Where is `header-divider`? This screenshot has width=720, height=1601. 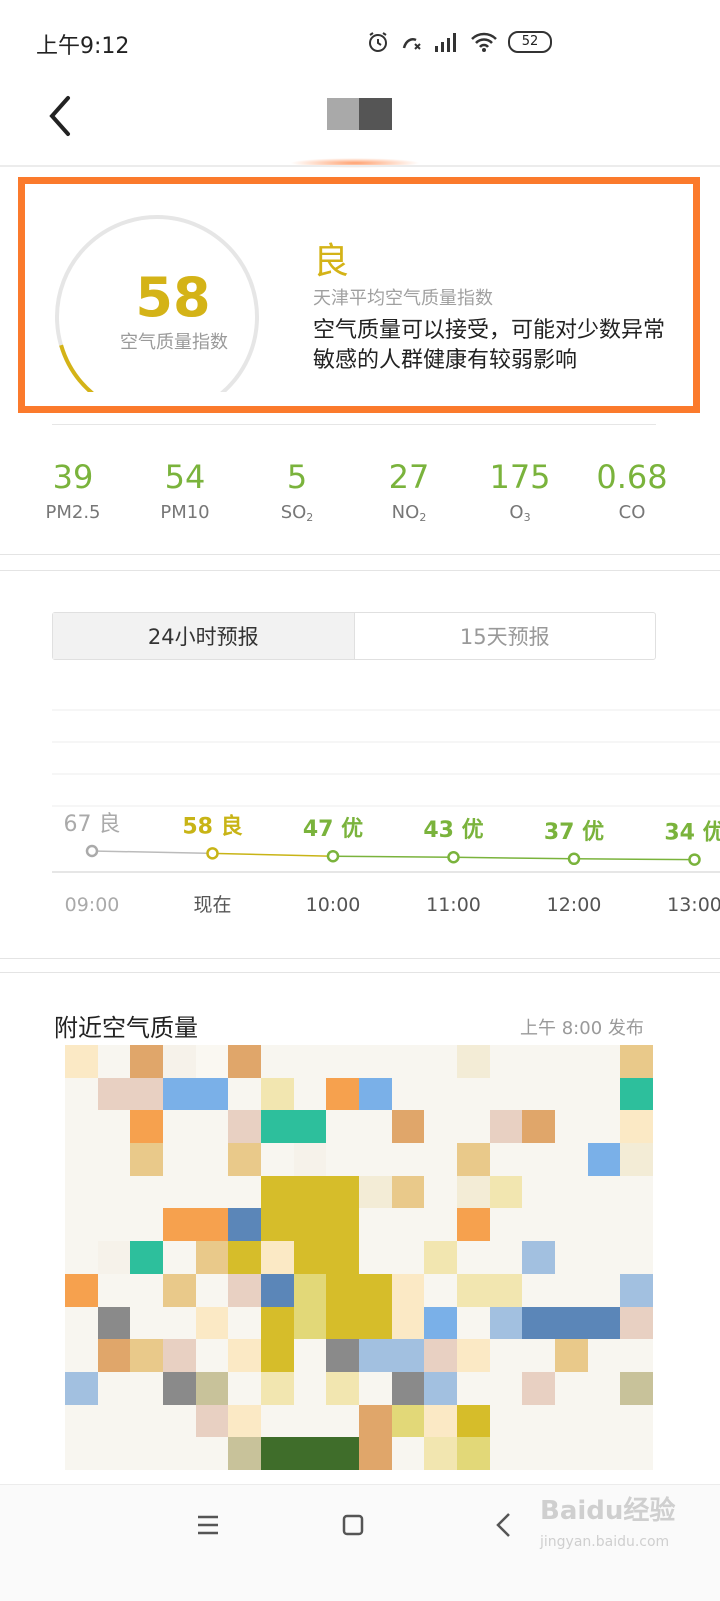 header-divider is located at coordinates (360, 166).